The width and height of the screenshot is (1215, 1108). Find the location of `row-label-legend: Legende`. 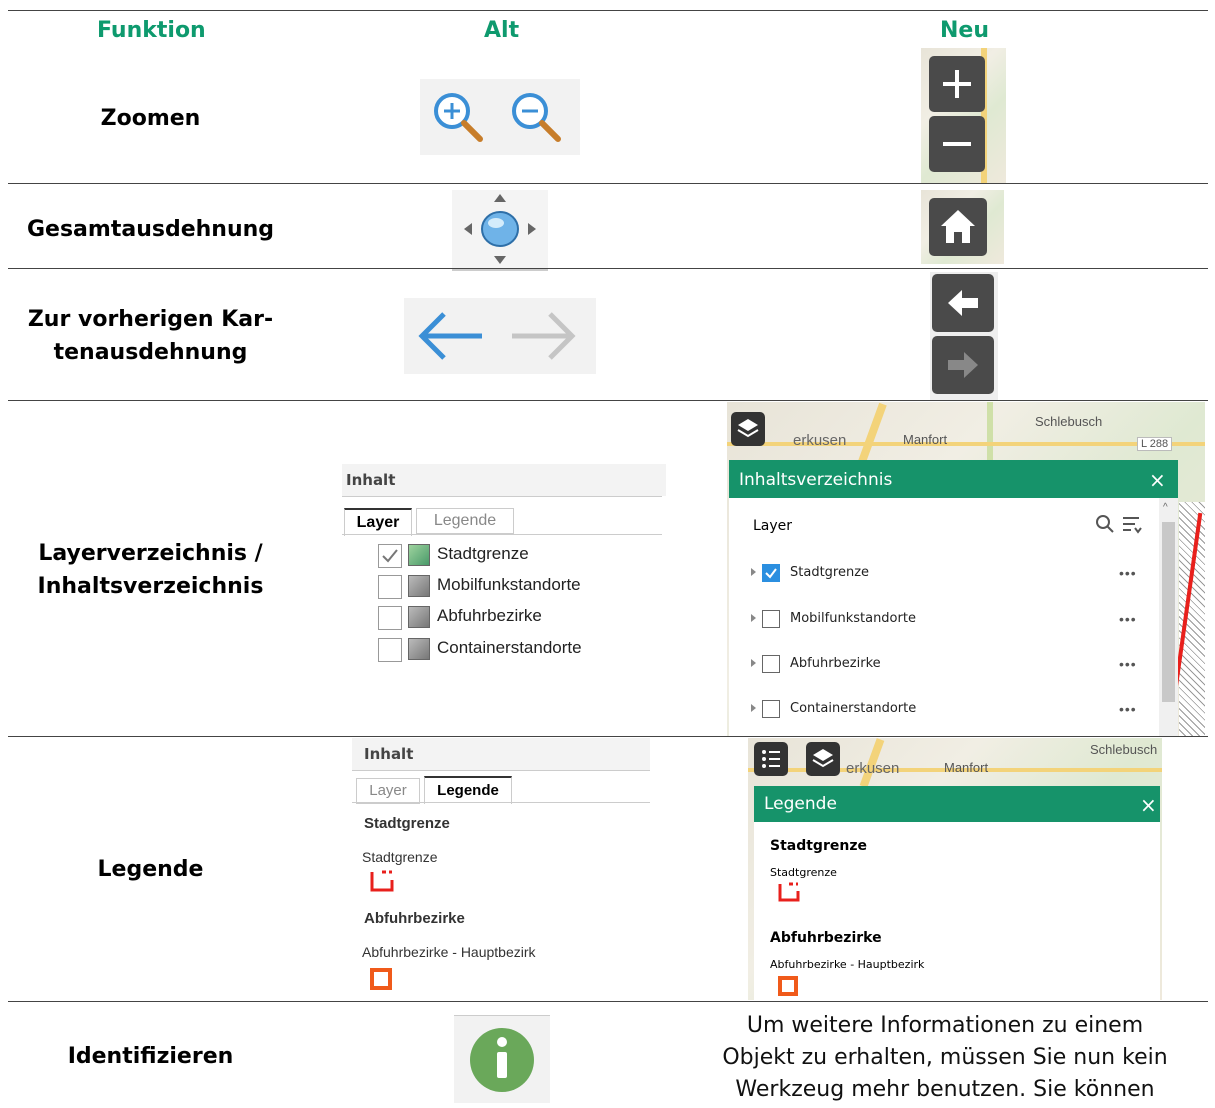

row-label-legend: Legende is located at coordinates (150, 869).